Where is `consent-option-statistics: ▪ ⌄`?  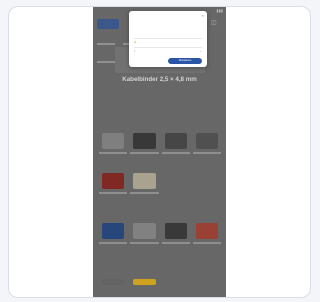 consent-option-statistics: ▪ ⌄ is located at coordinates (168, 51).